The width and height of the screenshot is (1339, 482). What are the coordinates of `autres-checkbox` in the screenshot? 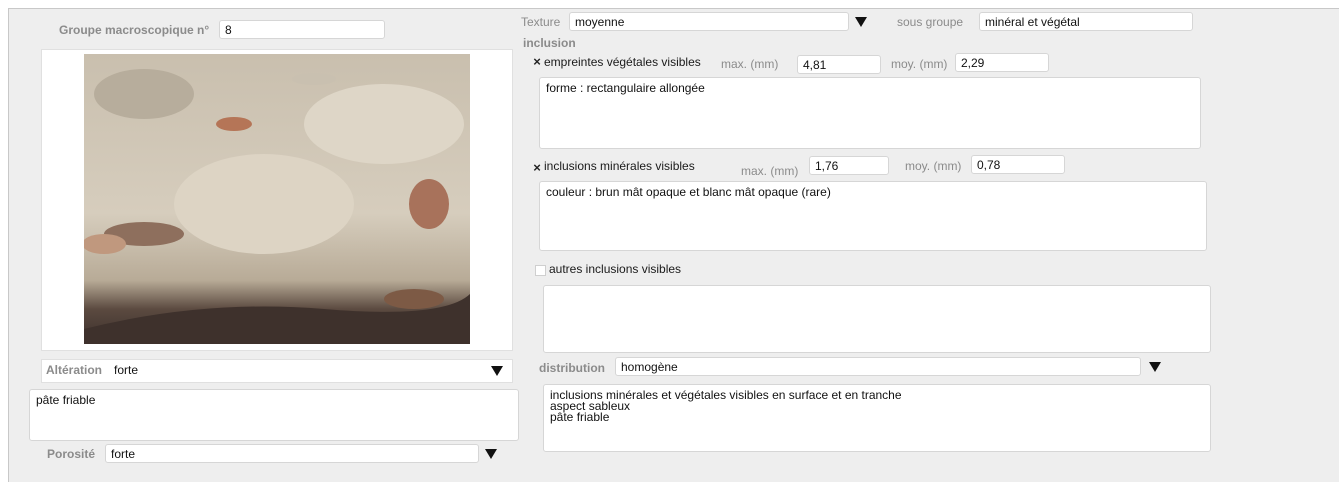 It's located at (540, 270).